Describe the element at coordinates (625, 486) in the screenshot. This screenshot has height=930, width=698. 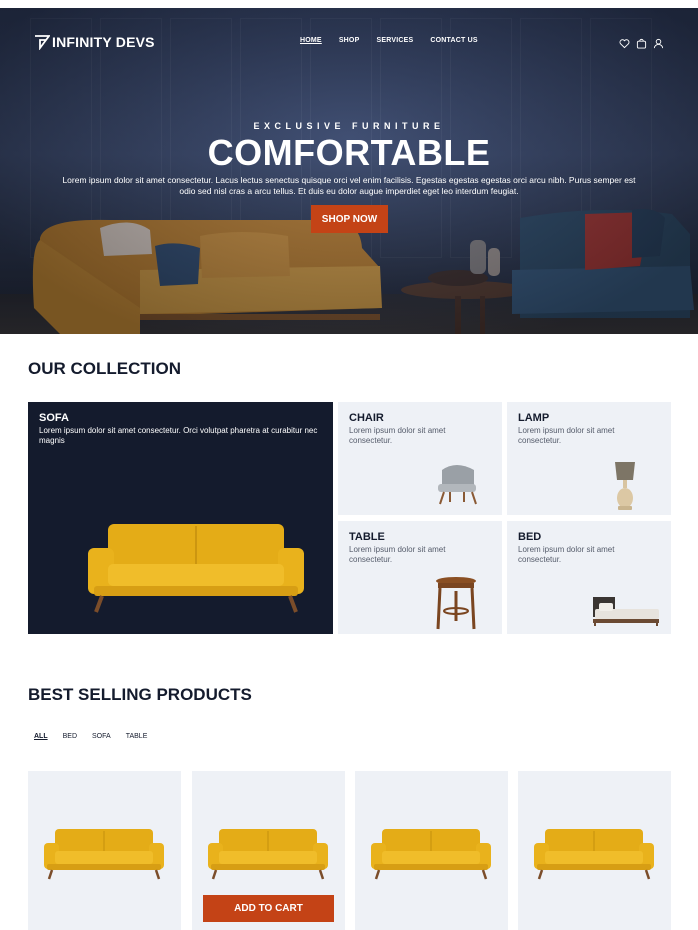
I see `lamp-image` at that location.